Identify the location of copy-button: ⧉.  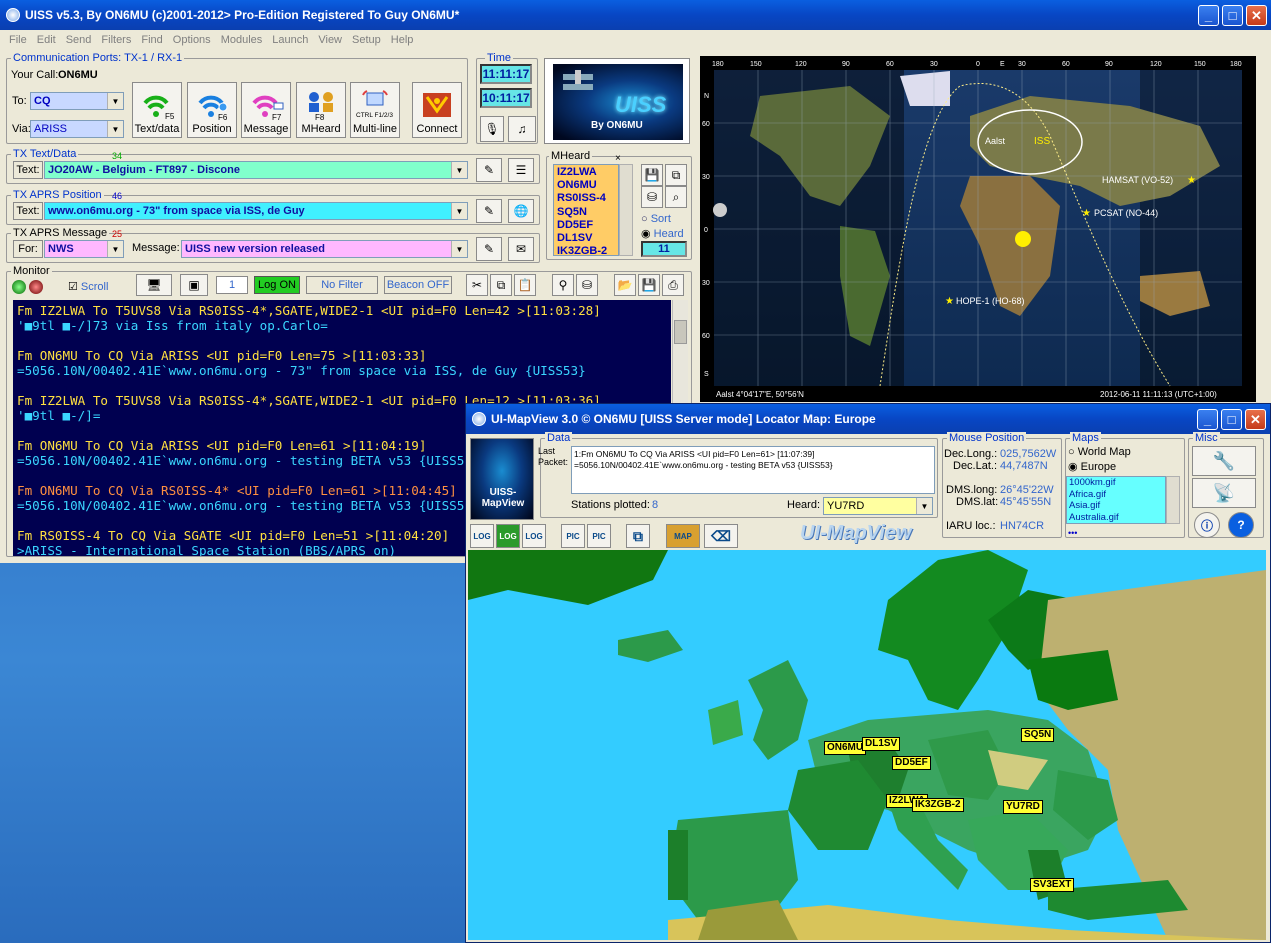
(501, 285).